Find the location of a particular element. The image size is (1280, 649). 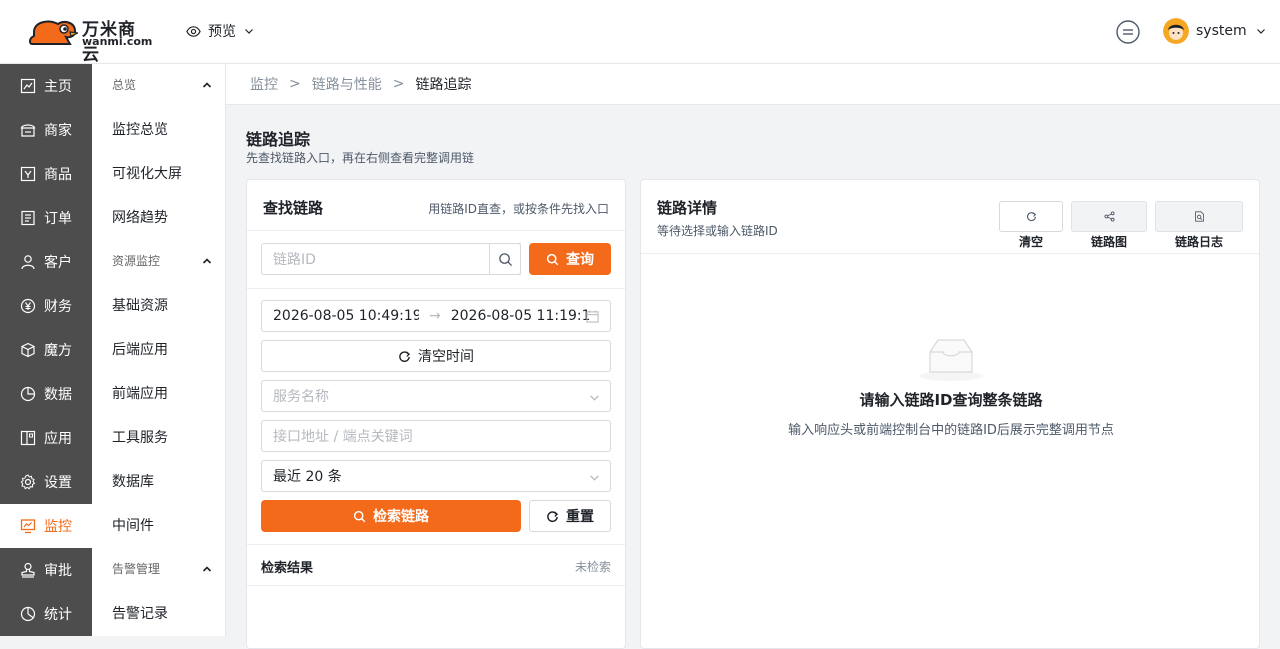

calendar-icon is located at coordinates (592, 316).